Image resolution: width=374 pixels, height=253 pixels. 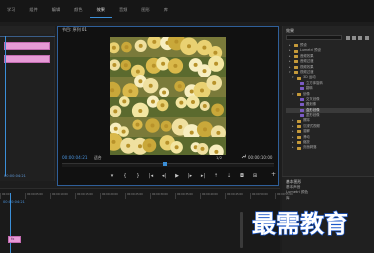 What do you see at coordinates (5, 106) in the screenshot?
I see `strip-playhead` at bounding box center [5, 106].